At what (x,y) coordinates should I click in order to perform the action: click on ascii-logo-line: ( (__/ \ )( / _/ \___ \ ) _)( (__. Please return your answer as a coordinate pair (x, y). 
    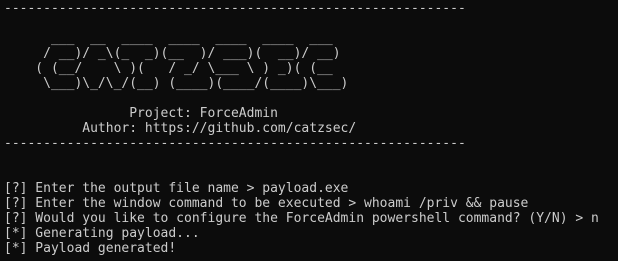
    Looking at the image, I should click on (168, 68).